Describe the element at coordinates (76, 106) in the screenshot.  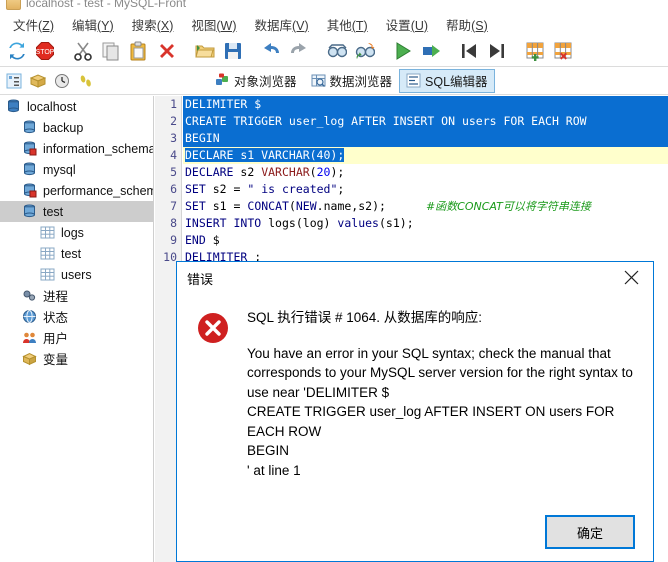
I see `sidebar-item-0: localhost` at that location.